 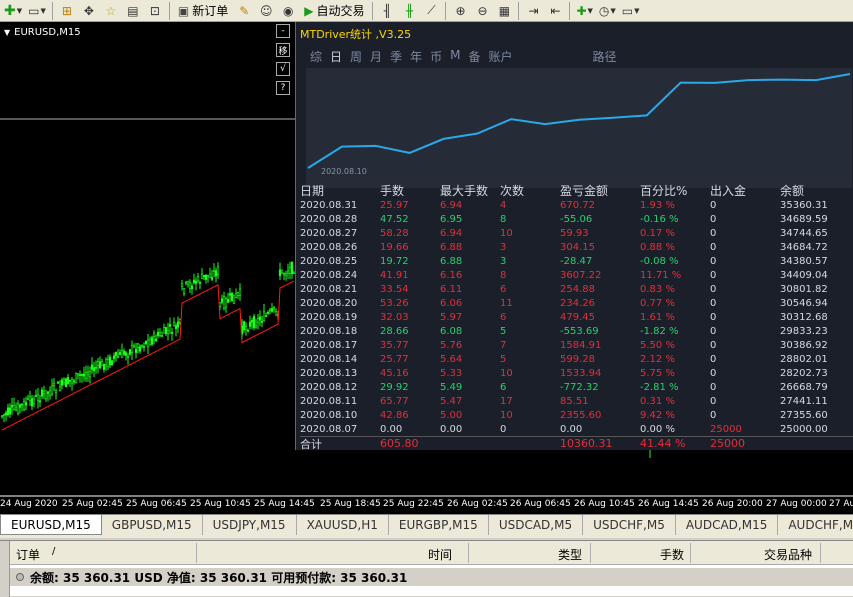 I want to click on crosshair-button: ✥, so click(x=89, y=11).